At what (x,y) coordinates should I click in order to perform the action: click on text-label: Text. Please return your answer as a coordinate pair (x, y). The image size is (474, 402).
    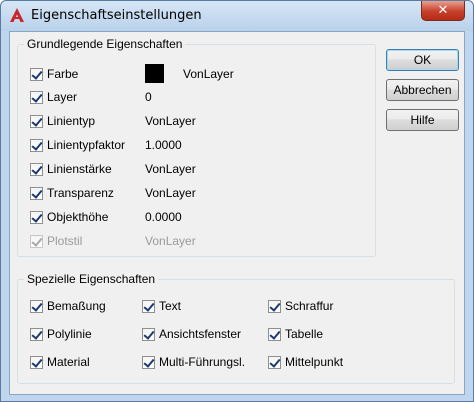
    Looking at the image, I should click on (170, 306).